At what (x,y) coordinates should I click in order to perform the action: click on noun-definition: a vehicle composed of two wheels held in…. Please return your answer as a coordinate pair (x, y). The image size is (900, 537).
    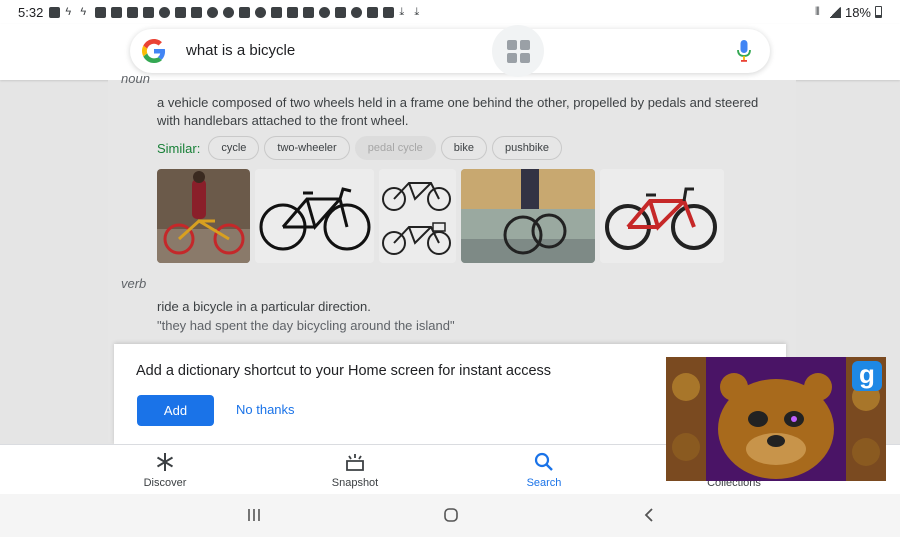
    Looking at the image, I should click on (458, 111).